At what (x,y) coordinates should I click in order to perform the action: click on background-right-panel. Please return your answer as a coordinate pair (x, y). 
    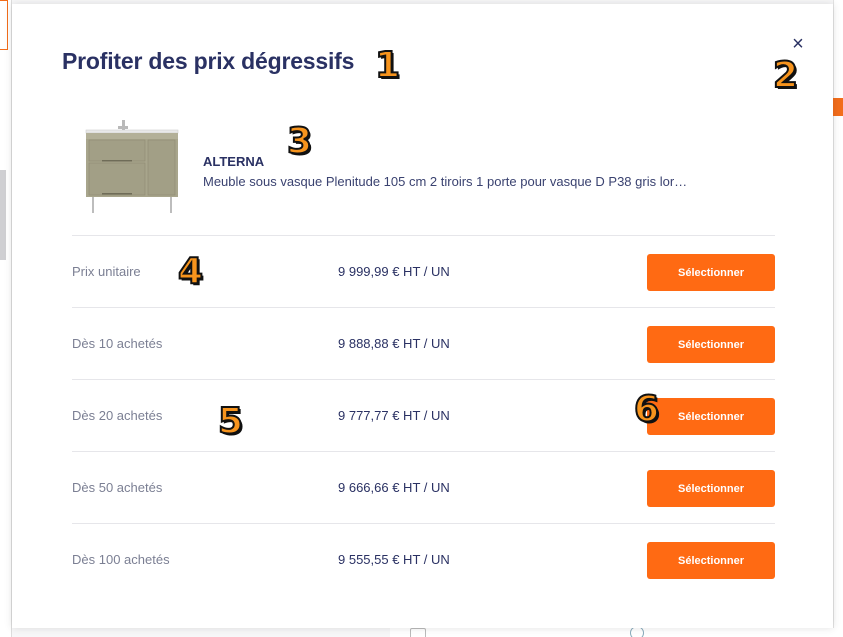
    Looking at the image, I should click on (838, 318).